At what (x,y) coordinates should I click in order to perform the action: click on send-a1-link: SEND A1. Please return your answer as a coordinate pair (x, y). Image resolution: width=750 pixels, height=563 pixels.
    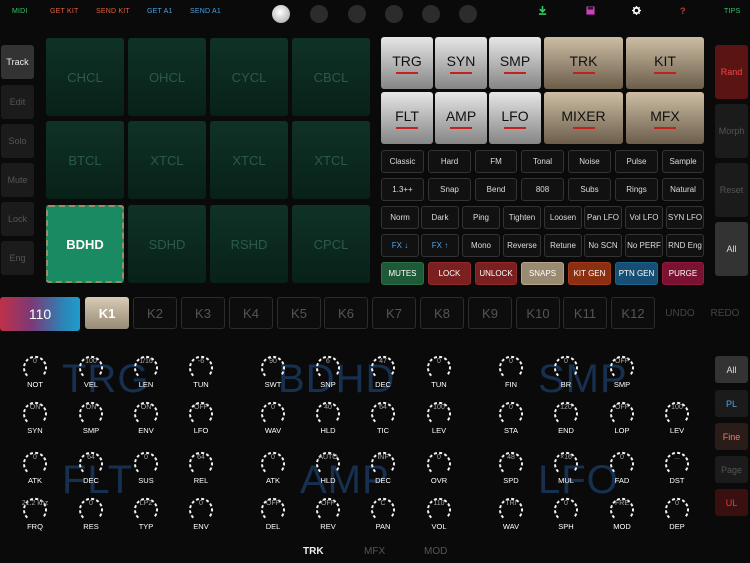
    Looking at the image, I should click on (205, 11).